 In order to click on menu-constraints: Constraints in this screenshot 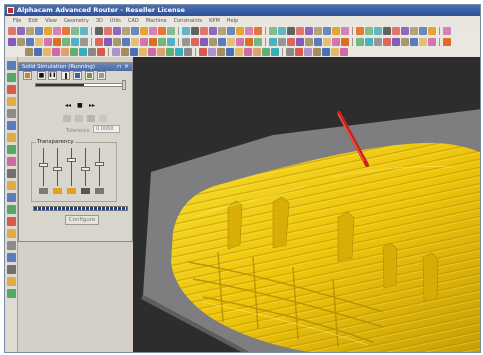, I will do `click(188, 21)`.